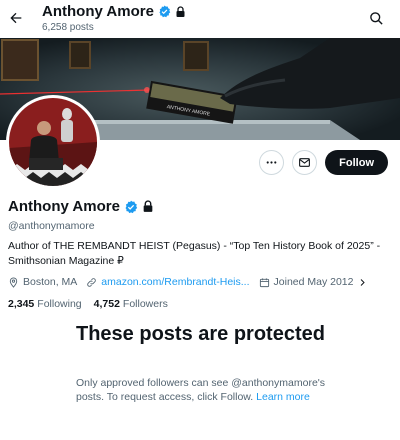  I want to click on avatar-image, so click(53, 142).